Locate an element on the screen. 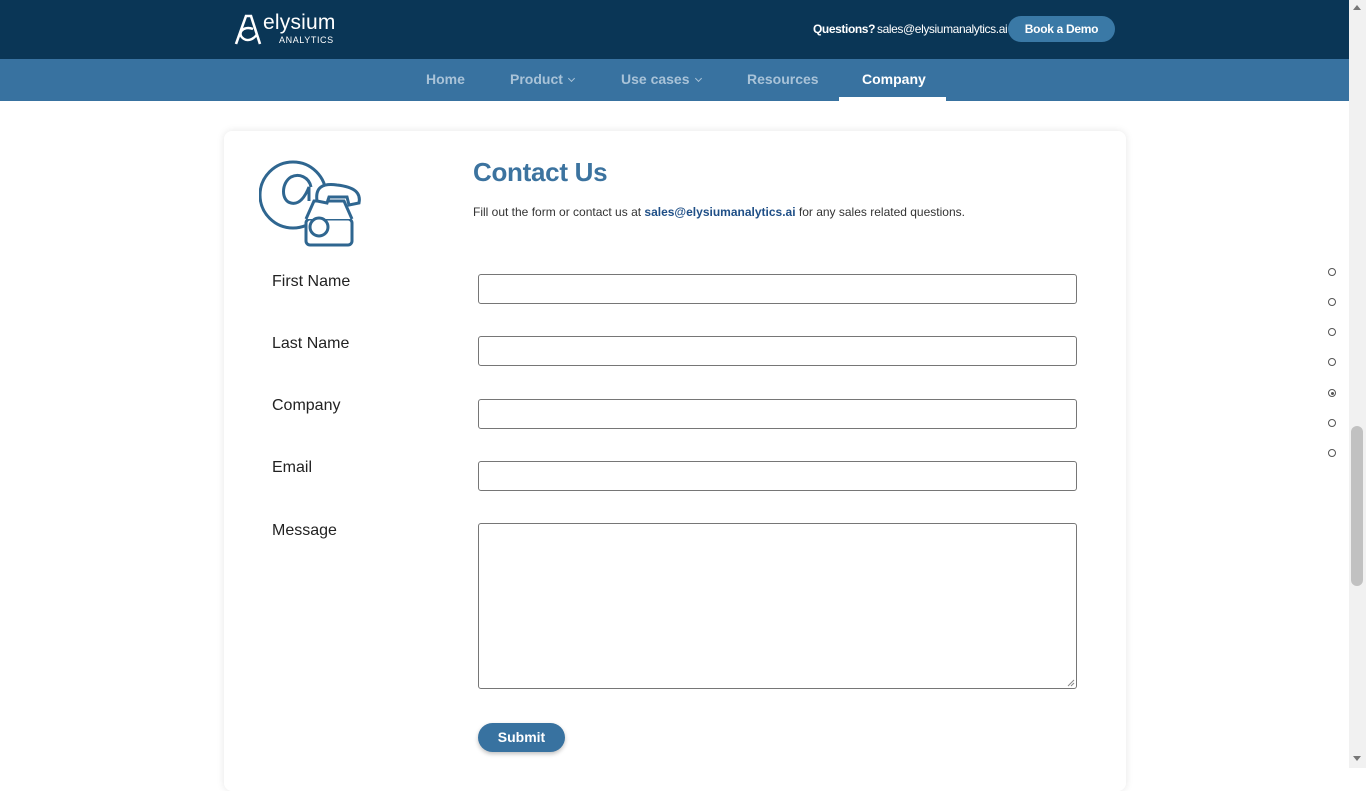  header-email-link: sales@elysiumanalytics.ai is located at coordinates (942, 29).